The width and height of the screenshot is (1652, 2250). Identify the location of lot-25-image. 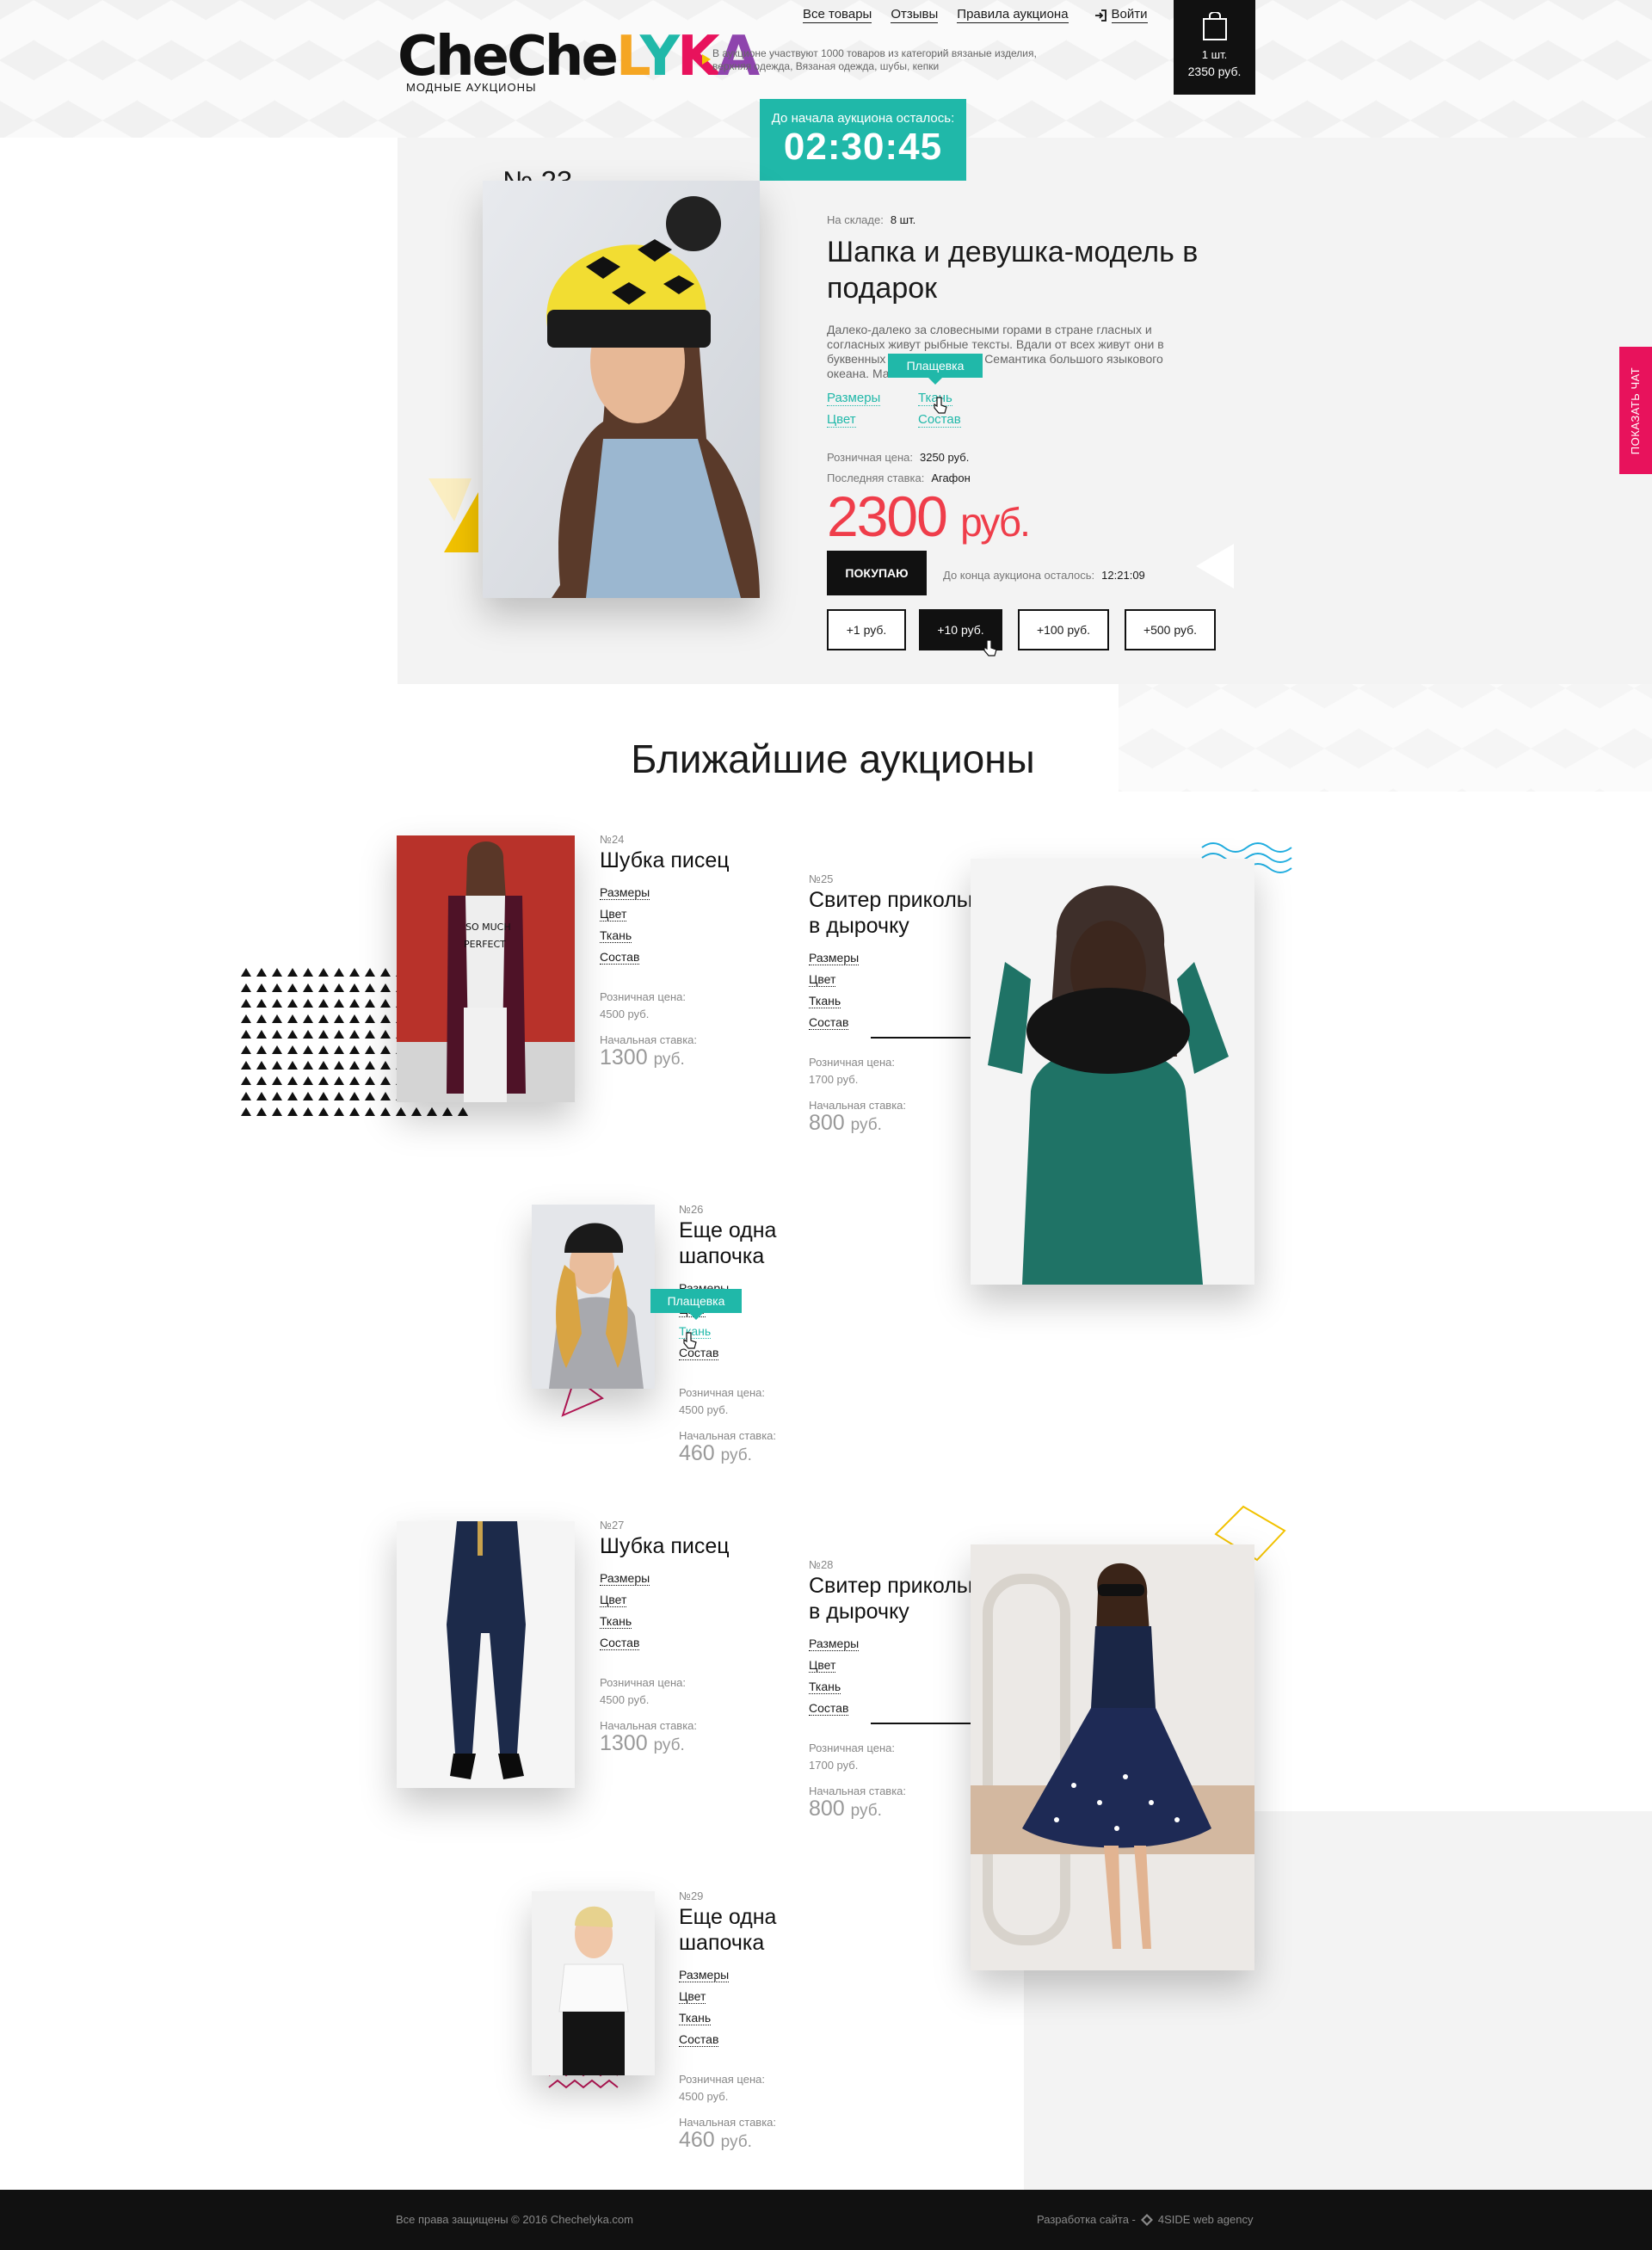
(1112, 1072).